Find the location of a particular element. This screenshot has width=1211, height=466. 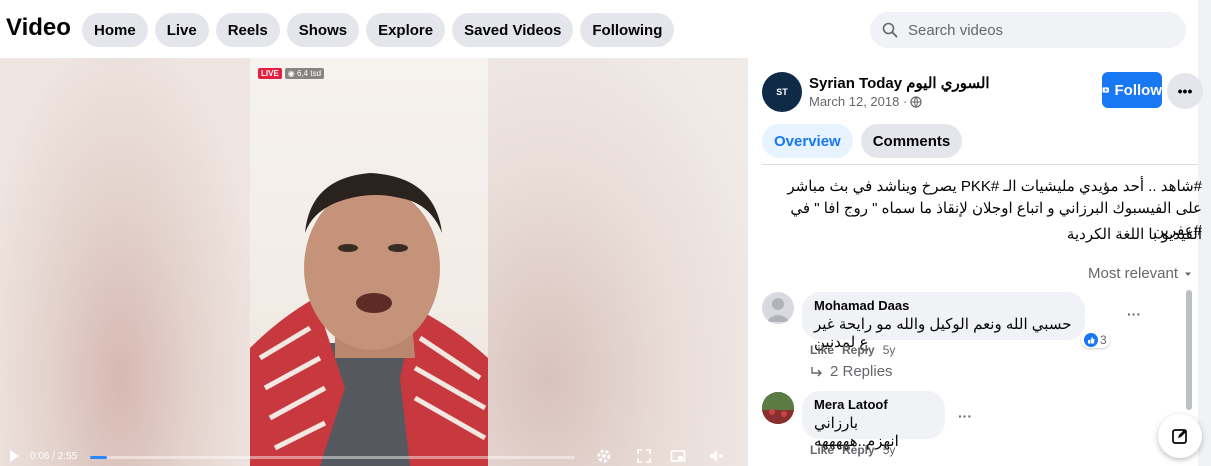

comments-scrollbar is located at coordinates (1189, 350).